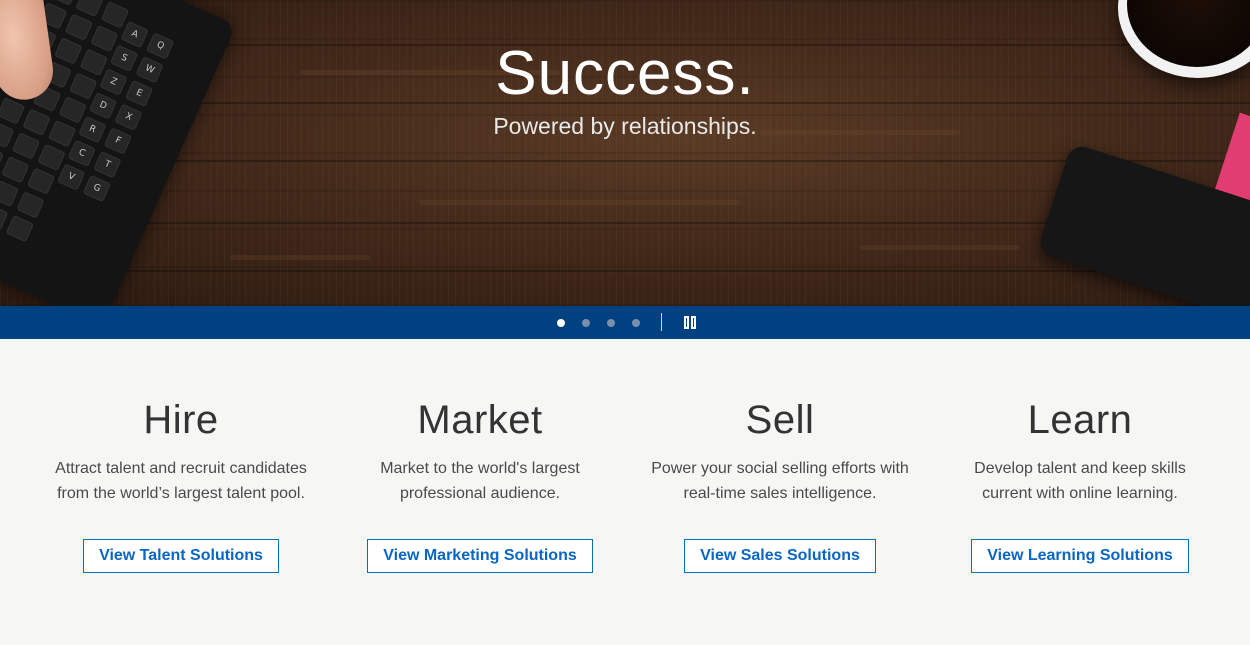  Describe the element at coordinates (1080, 468) in the screenshot. I see `description-line: Develop talent and keep skills` at that location.